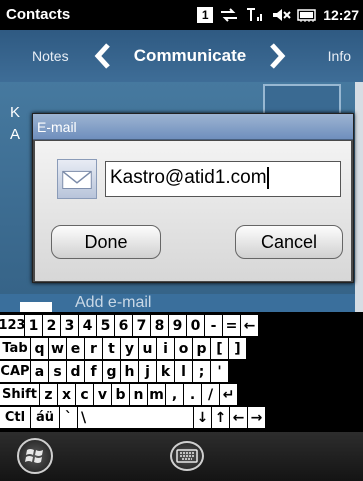 The image size is (363, 481). I want to click on key: t, so click(111, 348).